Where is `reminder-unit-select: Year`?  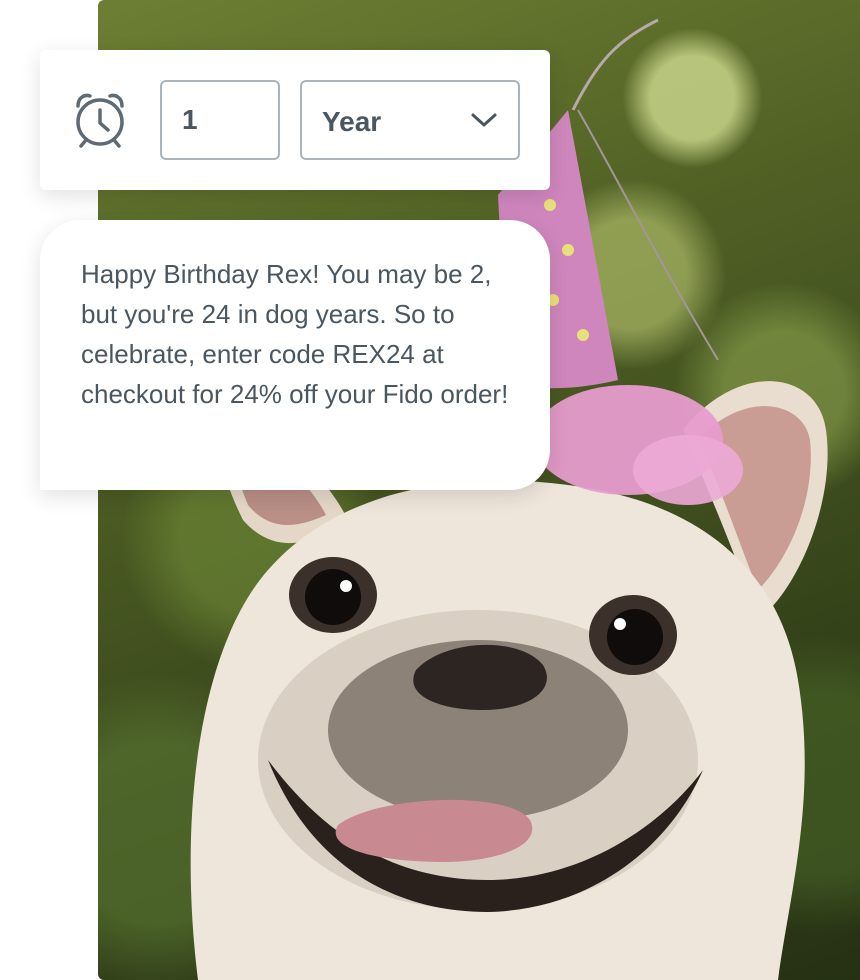 reminder-unit-select: Year is located at coordinates (410, 120).